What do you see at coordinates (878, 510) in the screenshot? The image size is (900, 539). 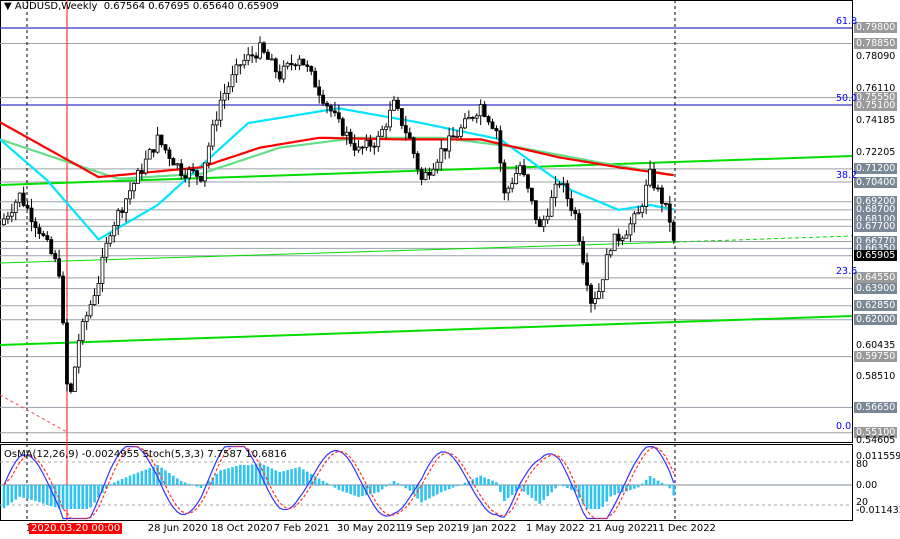 I see `oscillator-axis-label: -0.011432` at bounding box center [878, 510].